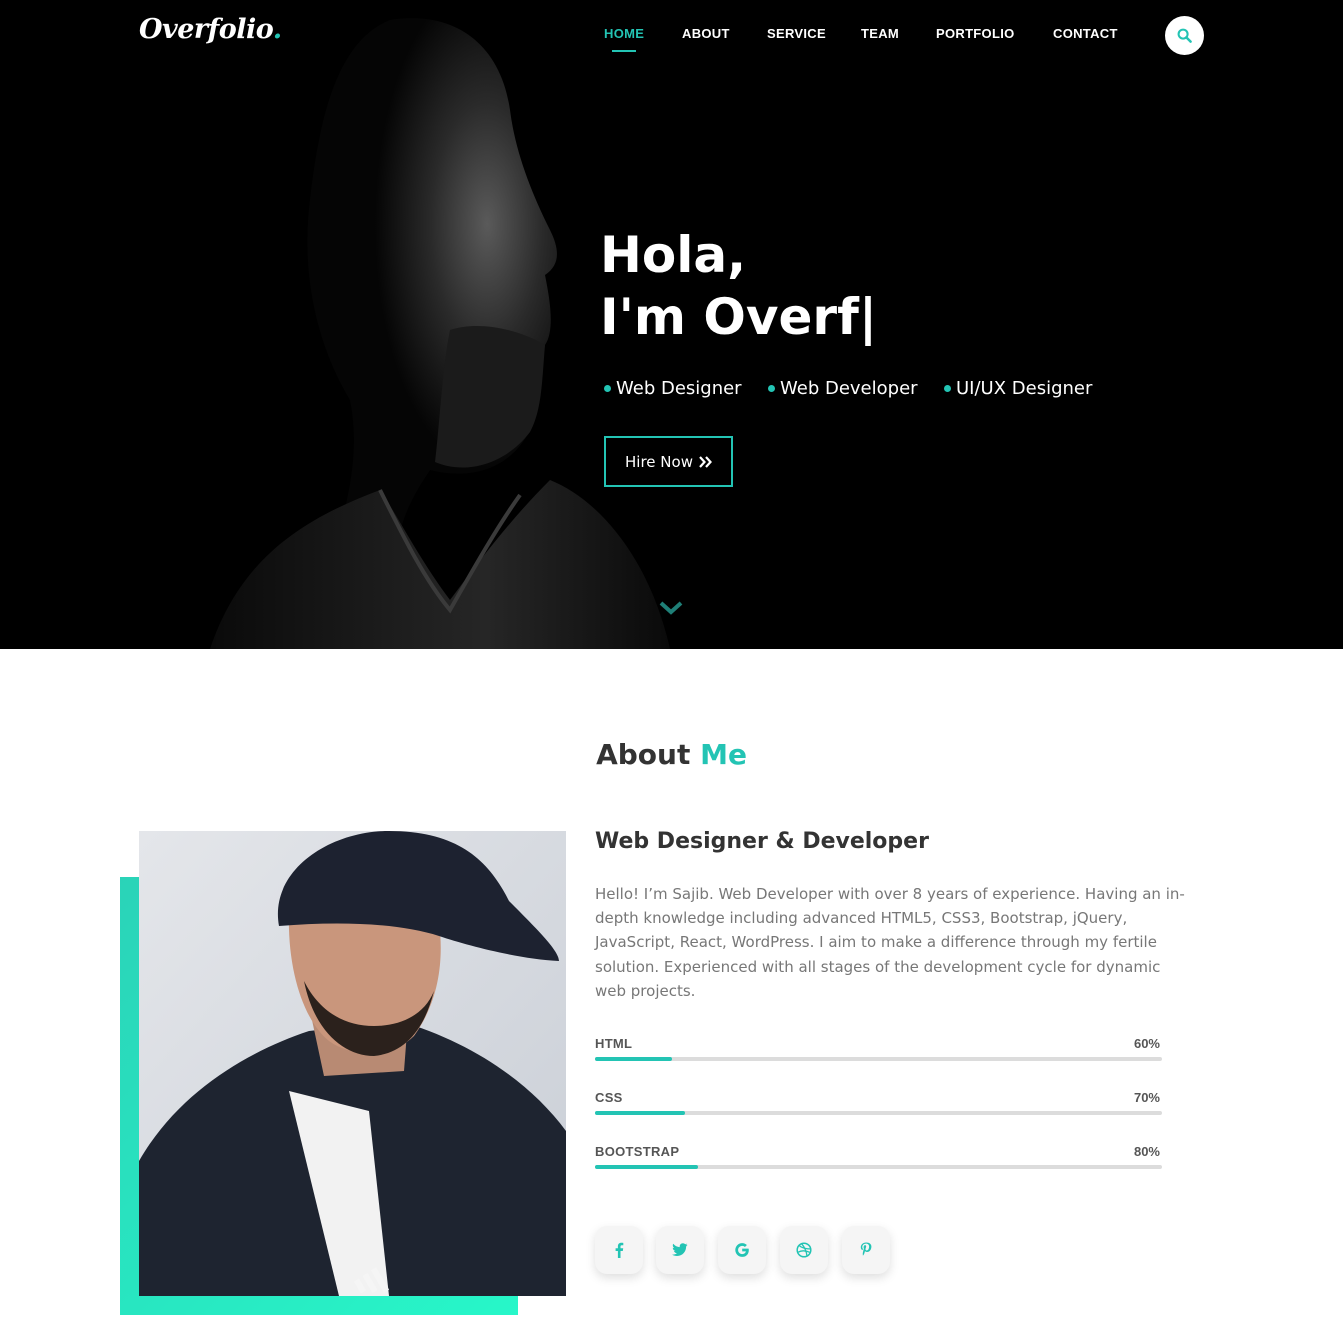  Describe the element at coordinates (1146, 1097) in the screenshot. I see `skill-percent: 70%` at that location.